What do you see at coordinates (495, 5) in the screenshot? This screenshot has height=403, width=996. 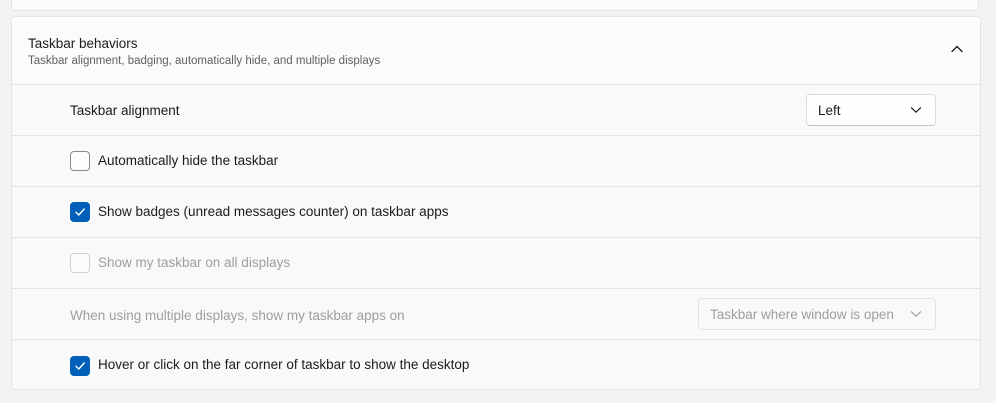 I see `previous-settings-card` at bounding box center [495, 5].